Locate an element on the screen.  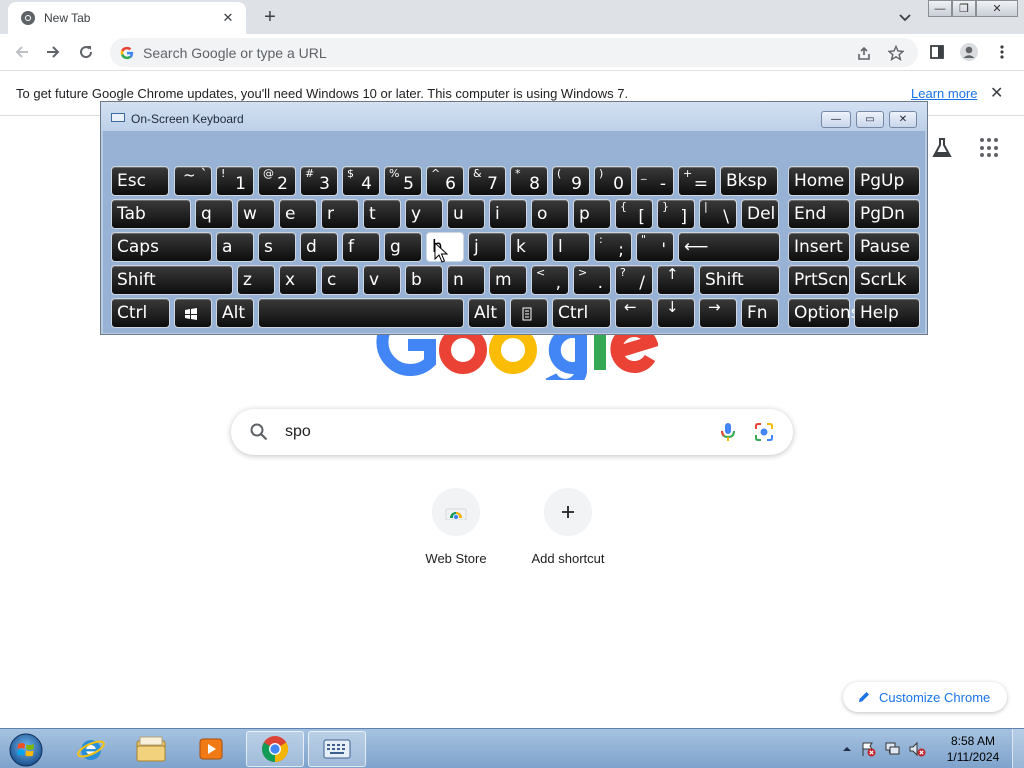
key-e: e is located at coordinates (298, 214).